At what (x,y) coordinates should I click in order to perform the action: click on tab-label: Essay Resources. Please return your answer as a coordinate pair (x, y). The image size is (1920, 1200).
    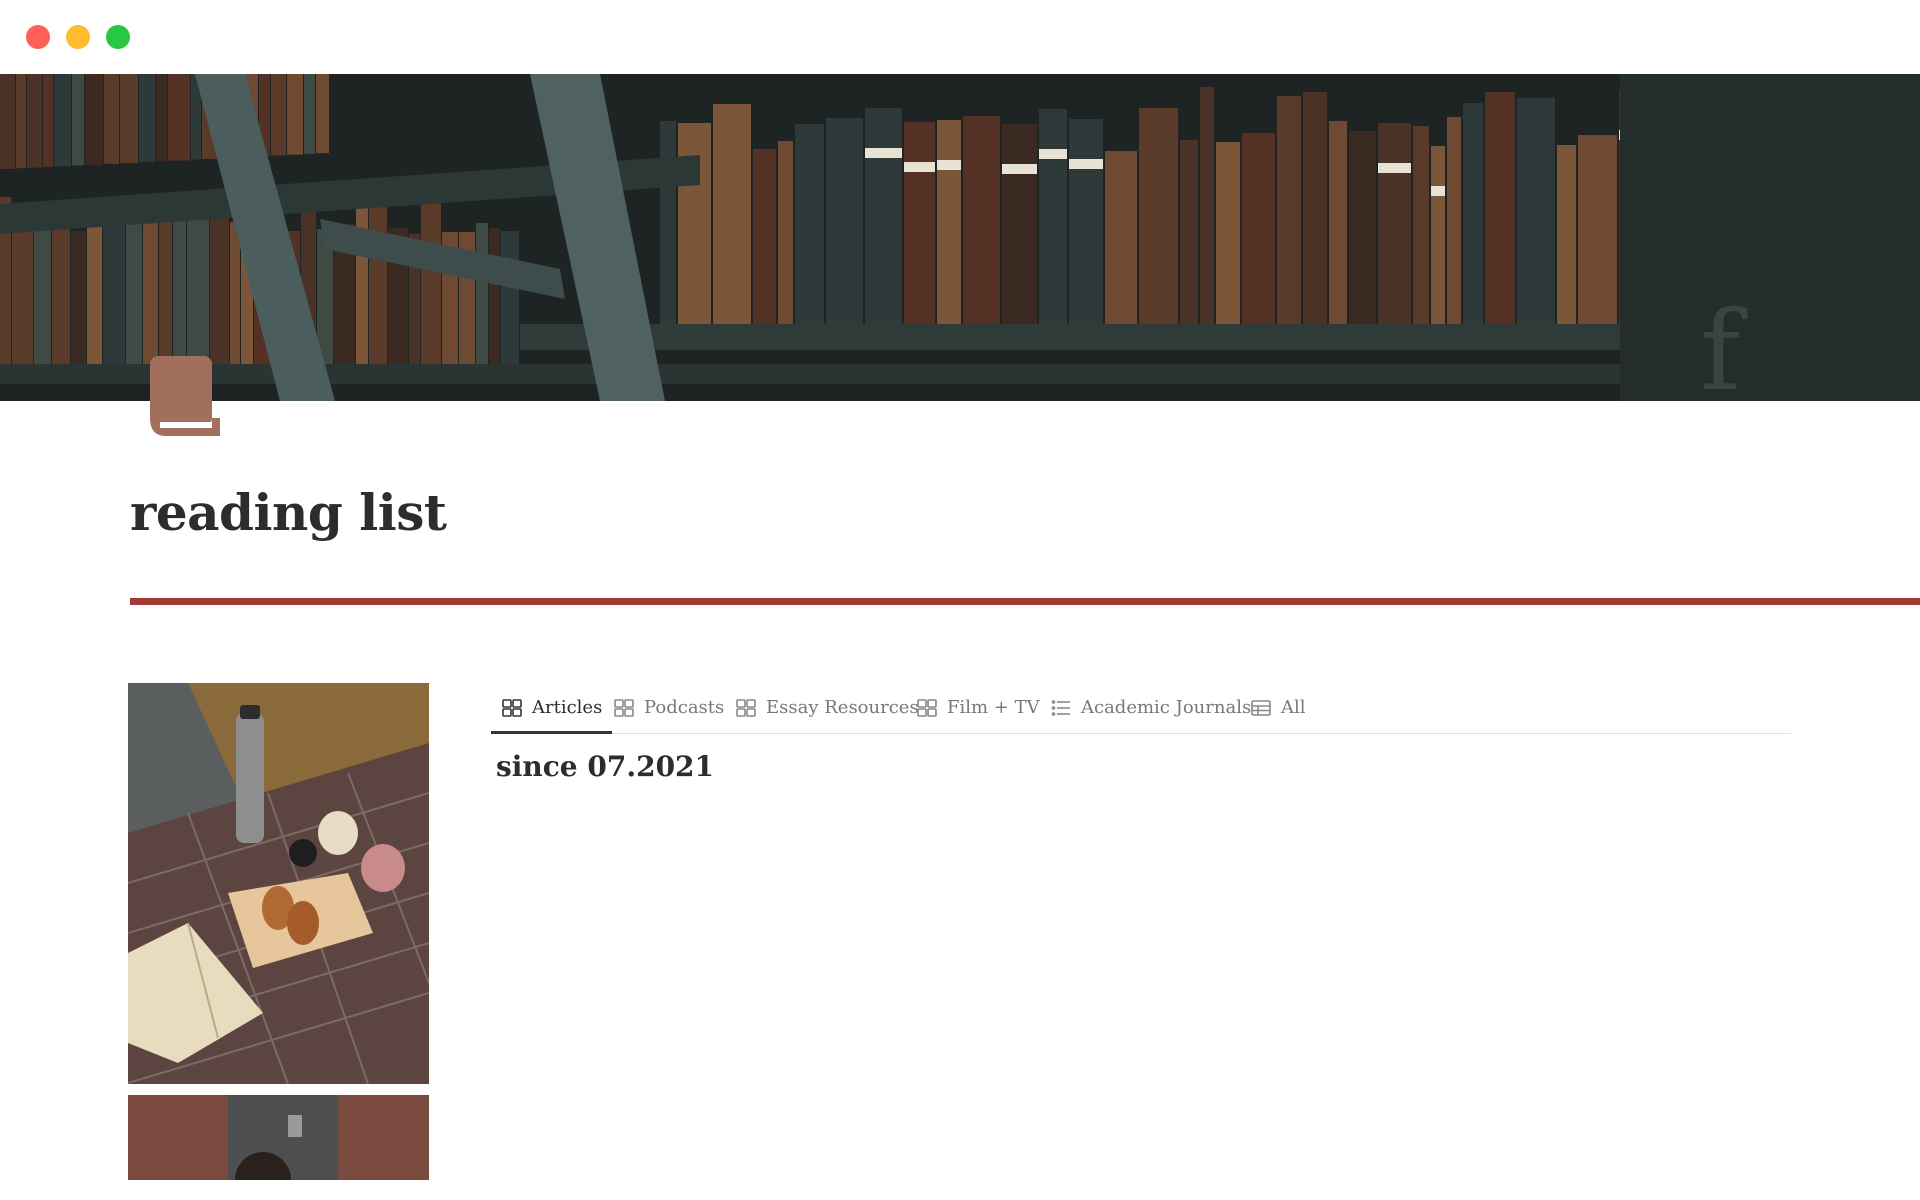
    Looking at the image, I should click on (842, 707).